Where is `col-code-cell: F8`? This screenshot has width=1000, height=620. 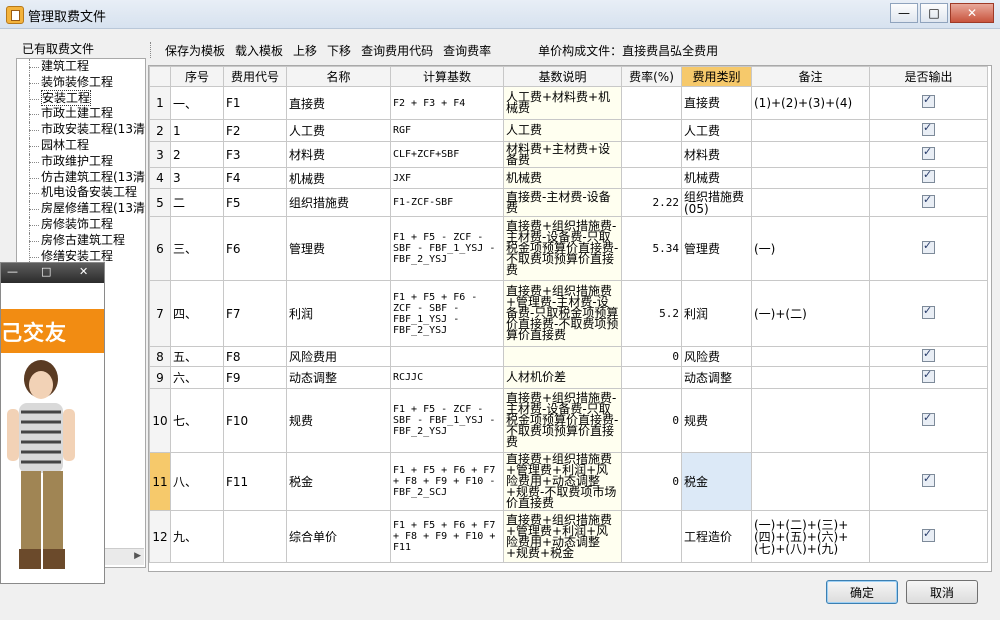
col-code-cell: F8 is located at coordinates (255, 356).